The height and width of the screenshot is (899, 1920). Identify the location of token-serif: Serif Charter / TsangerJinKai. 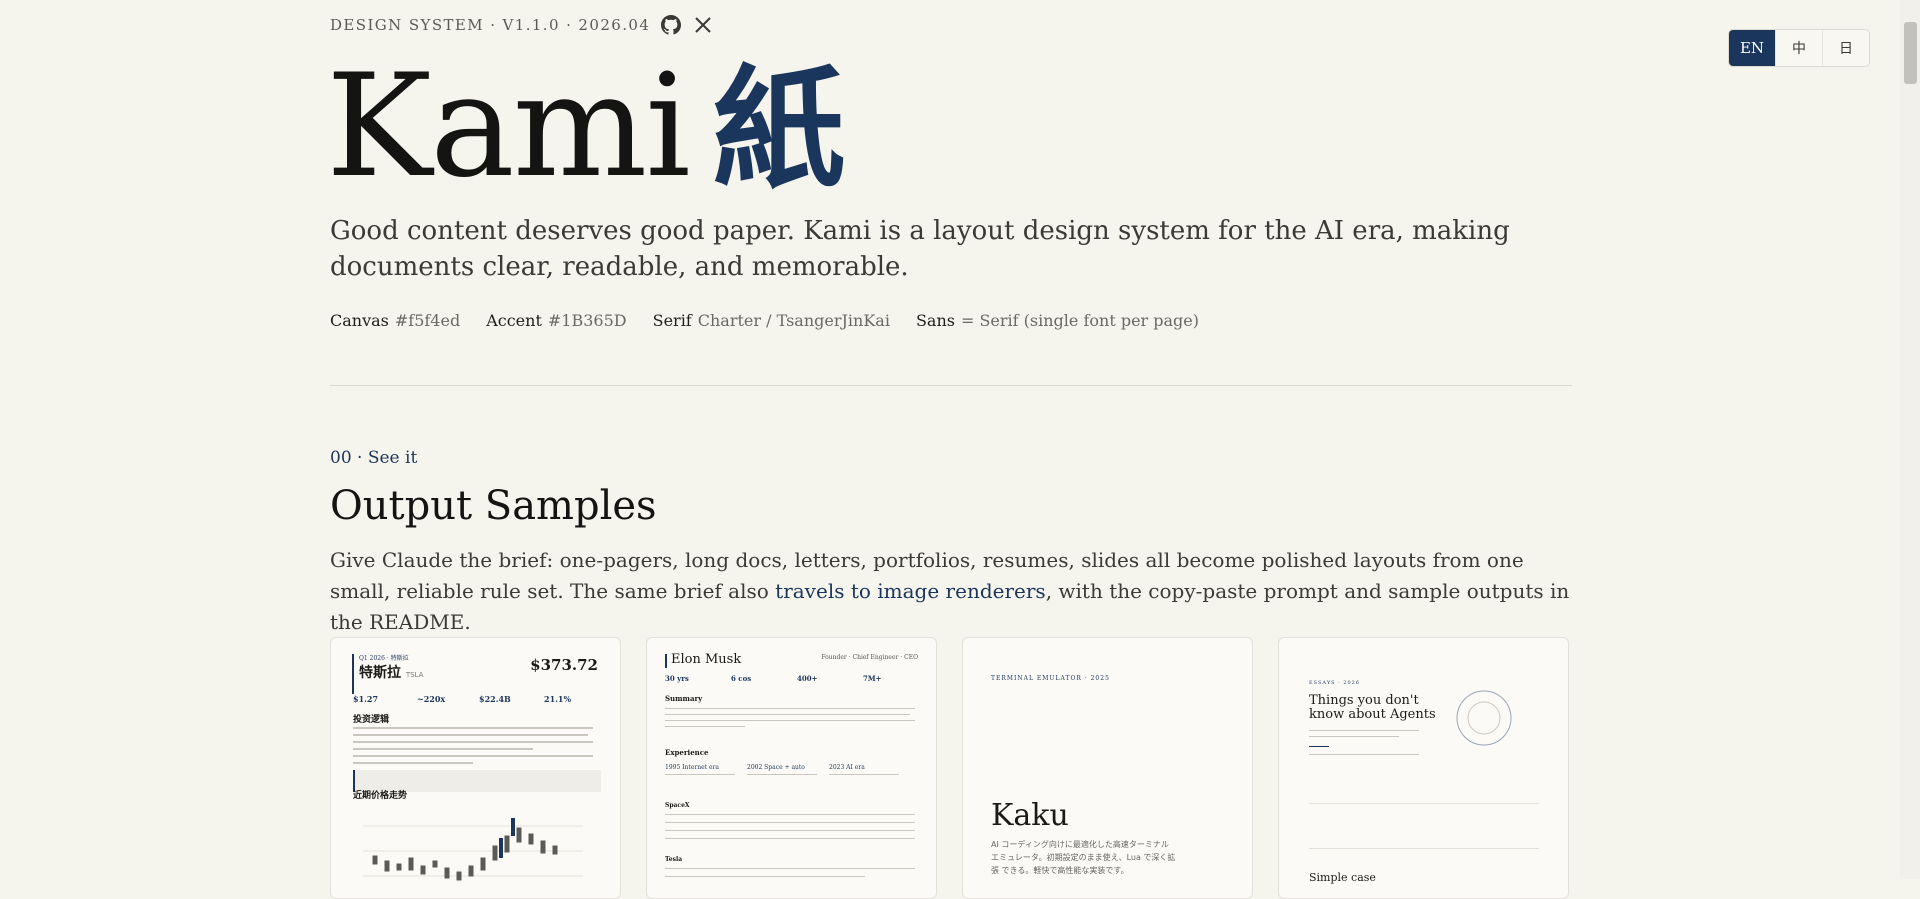
(771, 320).